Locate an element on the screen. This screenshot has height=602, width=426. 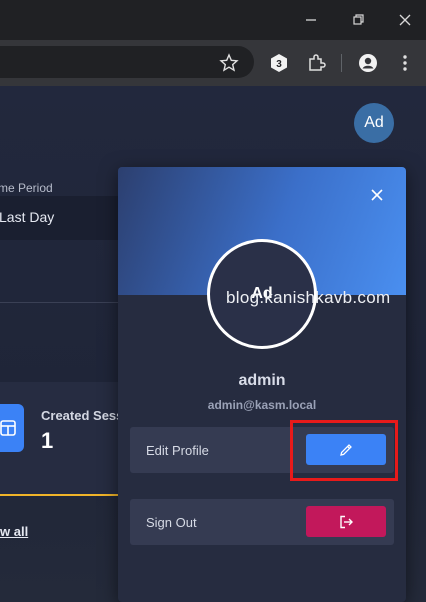
sign-out-label: Sign Out is located at coordinates (171, 522).